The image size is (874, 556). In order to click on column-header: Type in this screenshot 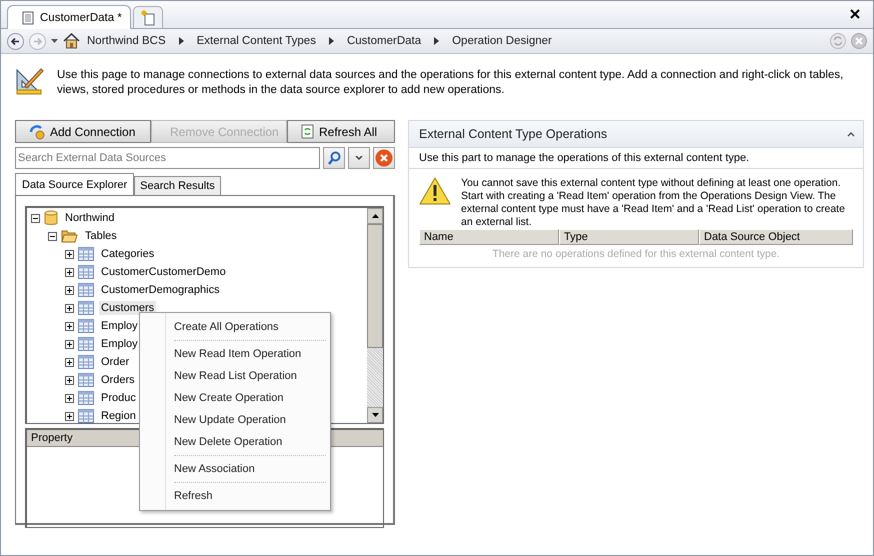, I will do `click(629, 237)`.